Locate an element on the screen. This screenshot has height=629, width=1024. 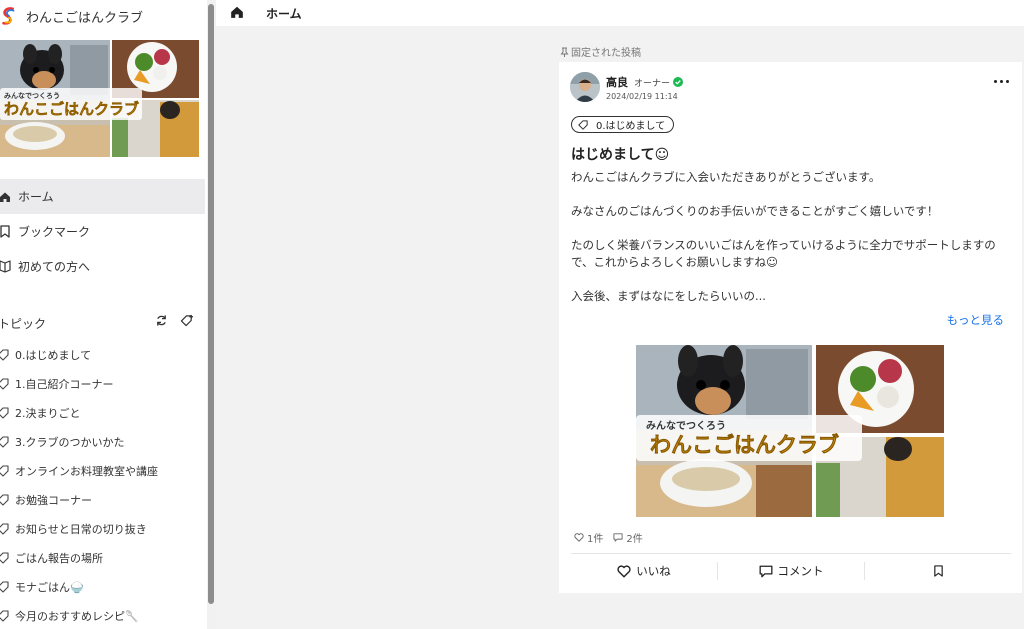
topic-item: 3.クラブのつかいかた is located at coordinates (102, 441).